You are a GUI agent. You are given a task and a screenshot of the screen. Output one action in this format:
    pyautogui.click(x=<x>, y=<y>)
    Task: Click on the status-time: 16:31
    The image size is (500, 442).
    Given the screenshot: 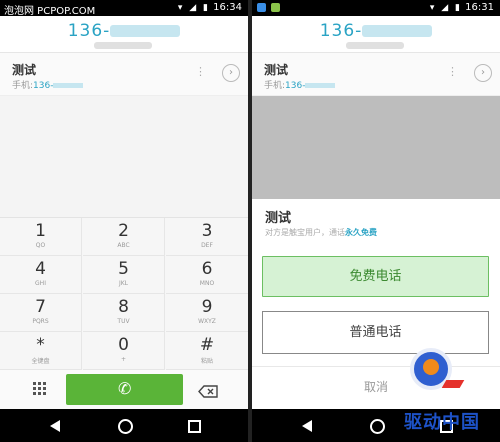 What is the action you would take?
    pyautogui.click(x=479, y=7)
    